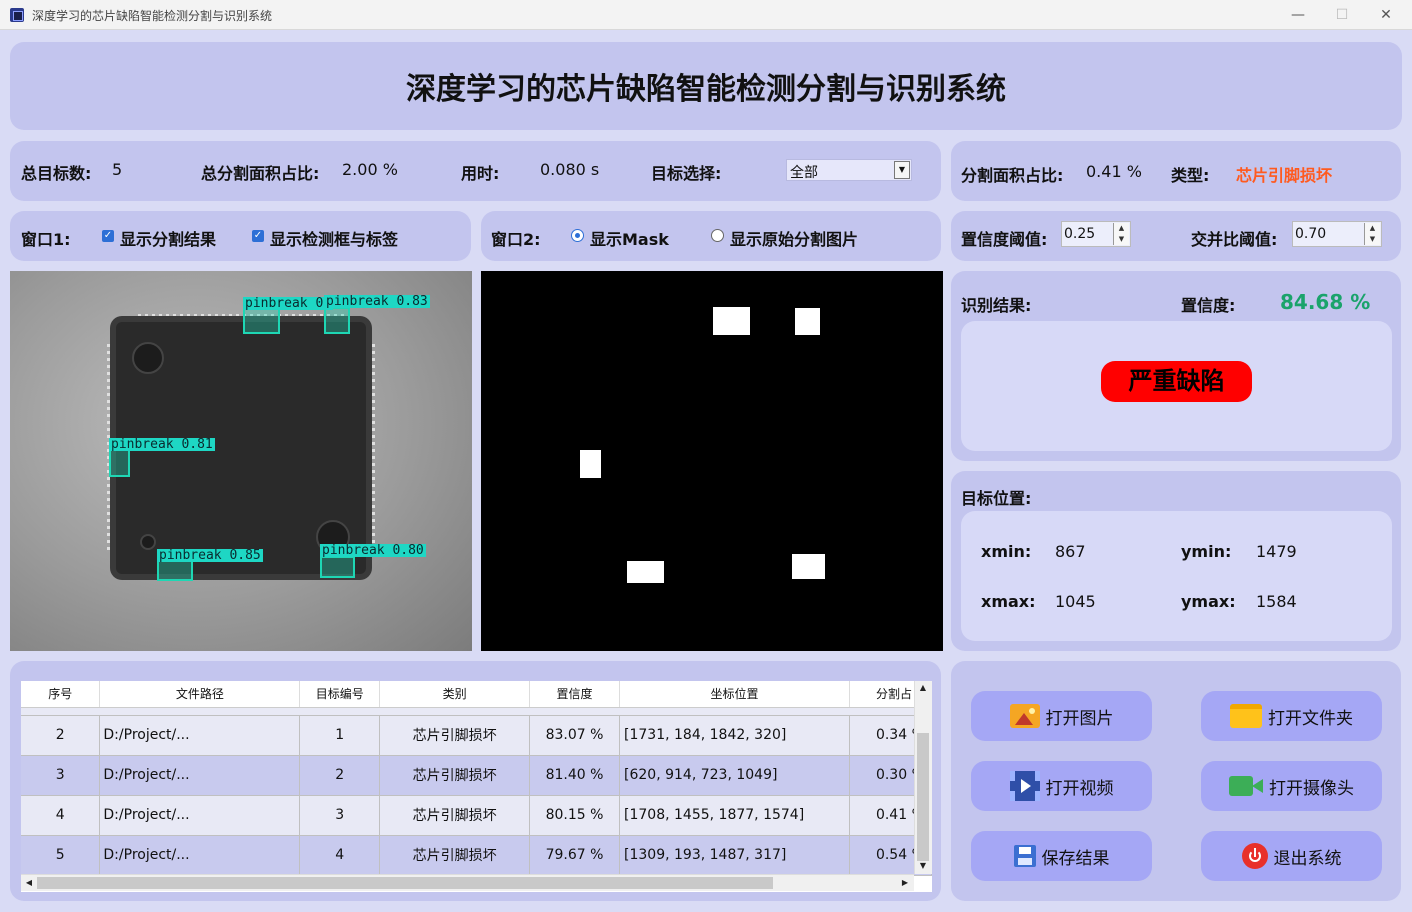 This screenshot has width=1412, height=912. Describe the element at coordinates (794, 238) in the screenshot. I see `show-orig-label: 显示原始分割图片` at that location.